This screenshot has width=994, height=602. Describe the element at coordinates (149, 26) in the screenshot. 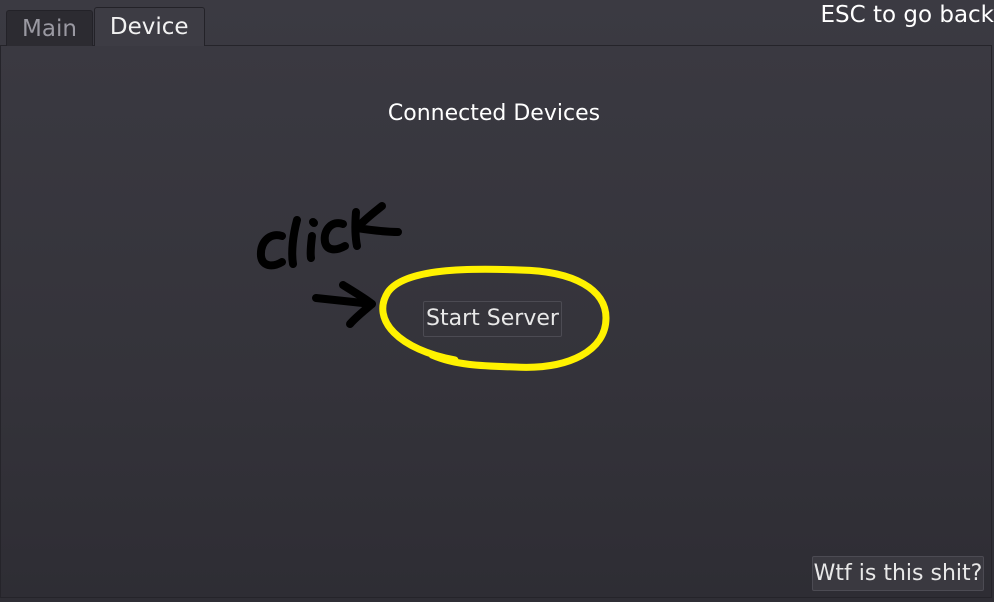

I see `tab-device: Device` at that location.